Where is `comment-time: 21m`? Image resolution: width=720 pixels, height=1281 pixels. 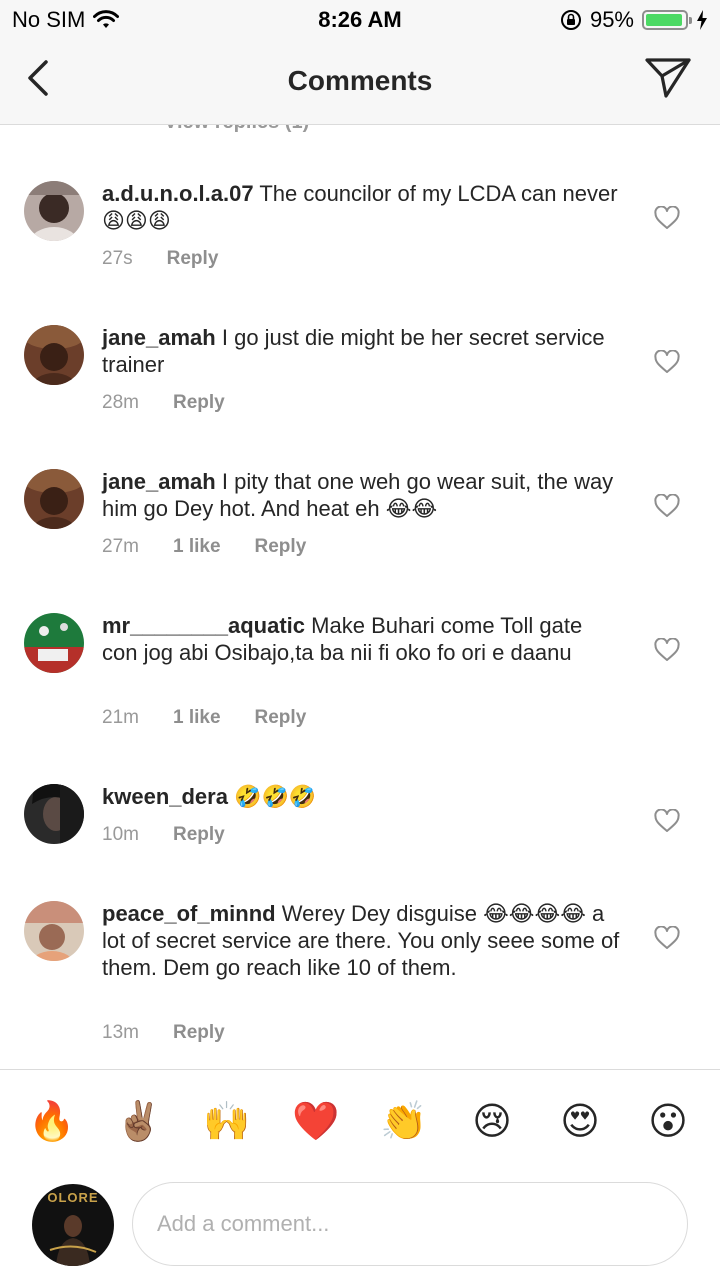 comment-time: 21m is located at coordinates (120, 717).